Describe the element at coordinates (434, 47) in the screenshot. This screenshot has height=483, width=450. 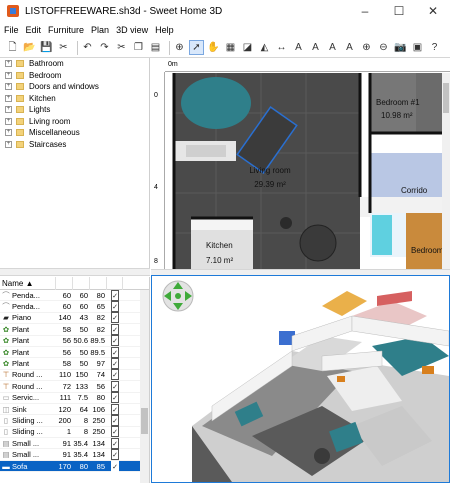
I see `help-icon: ?` at that location.